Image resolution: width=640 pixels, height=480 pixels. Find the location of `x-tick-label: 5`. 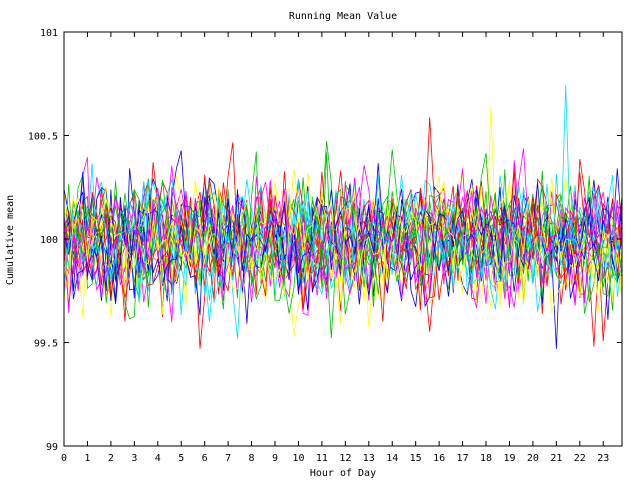

x-tick-label: 5 is located at coordinates (181, 458).